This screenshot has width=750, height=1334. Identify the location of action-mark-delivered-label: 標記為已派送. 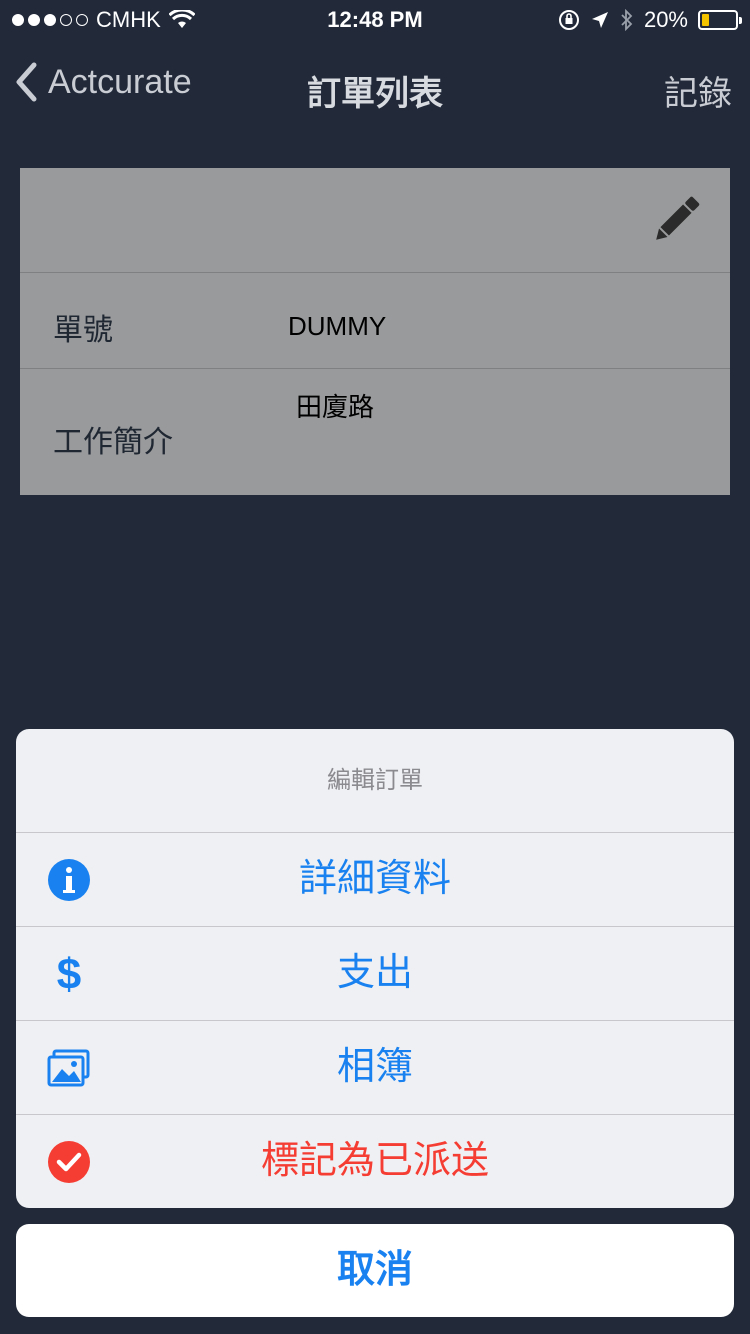
(374, 1161).